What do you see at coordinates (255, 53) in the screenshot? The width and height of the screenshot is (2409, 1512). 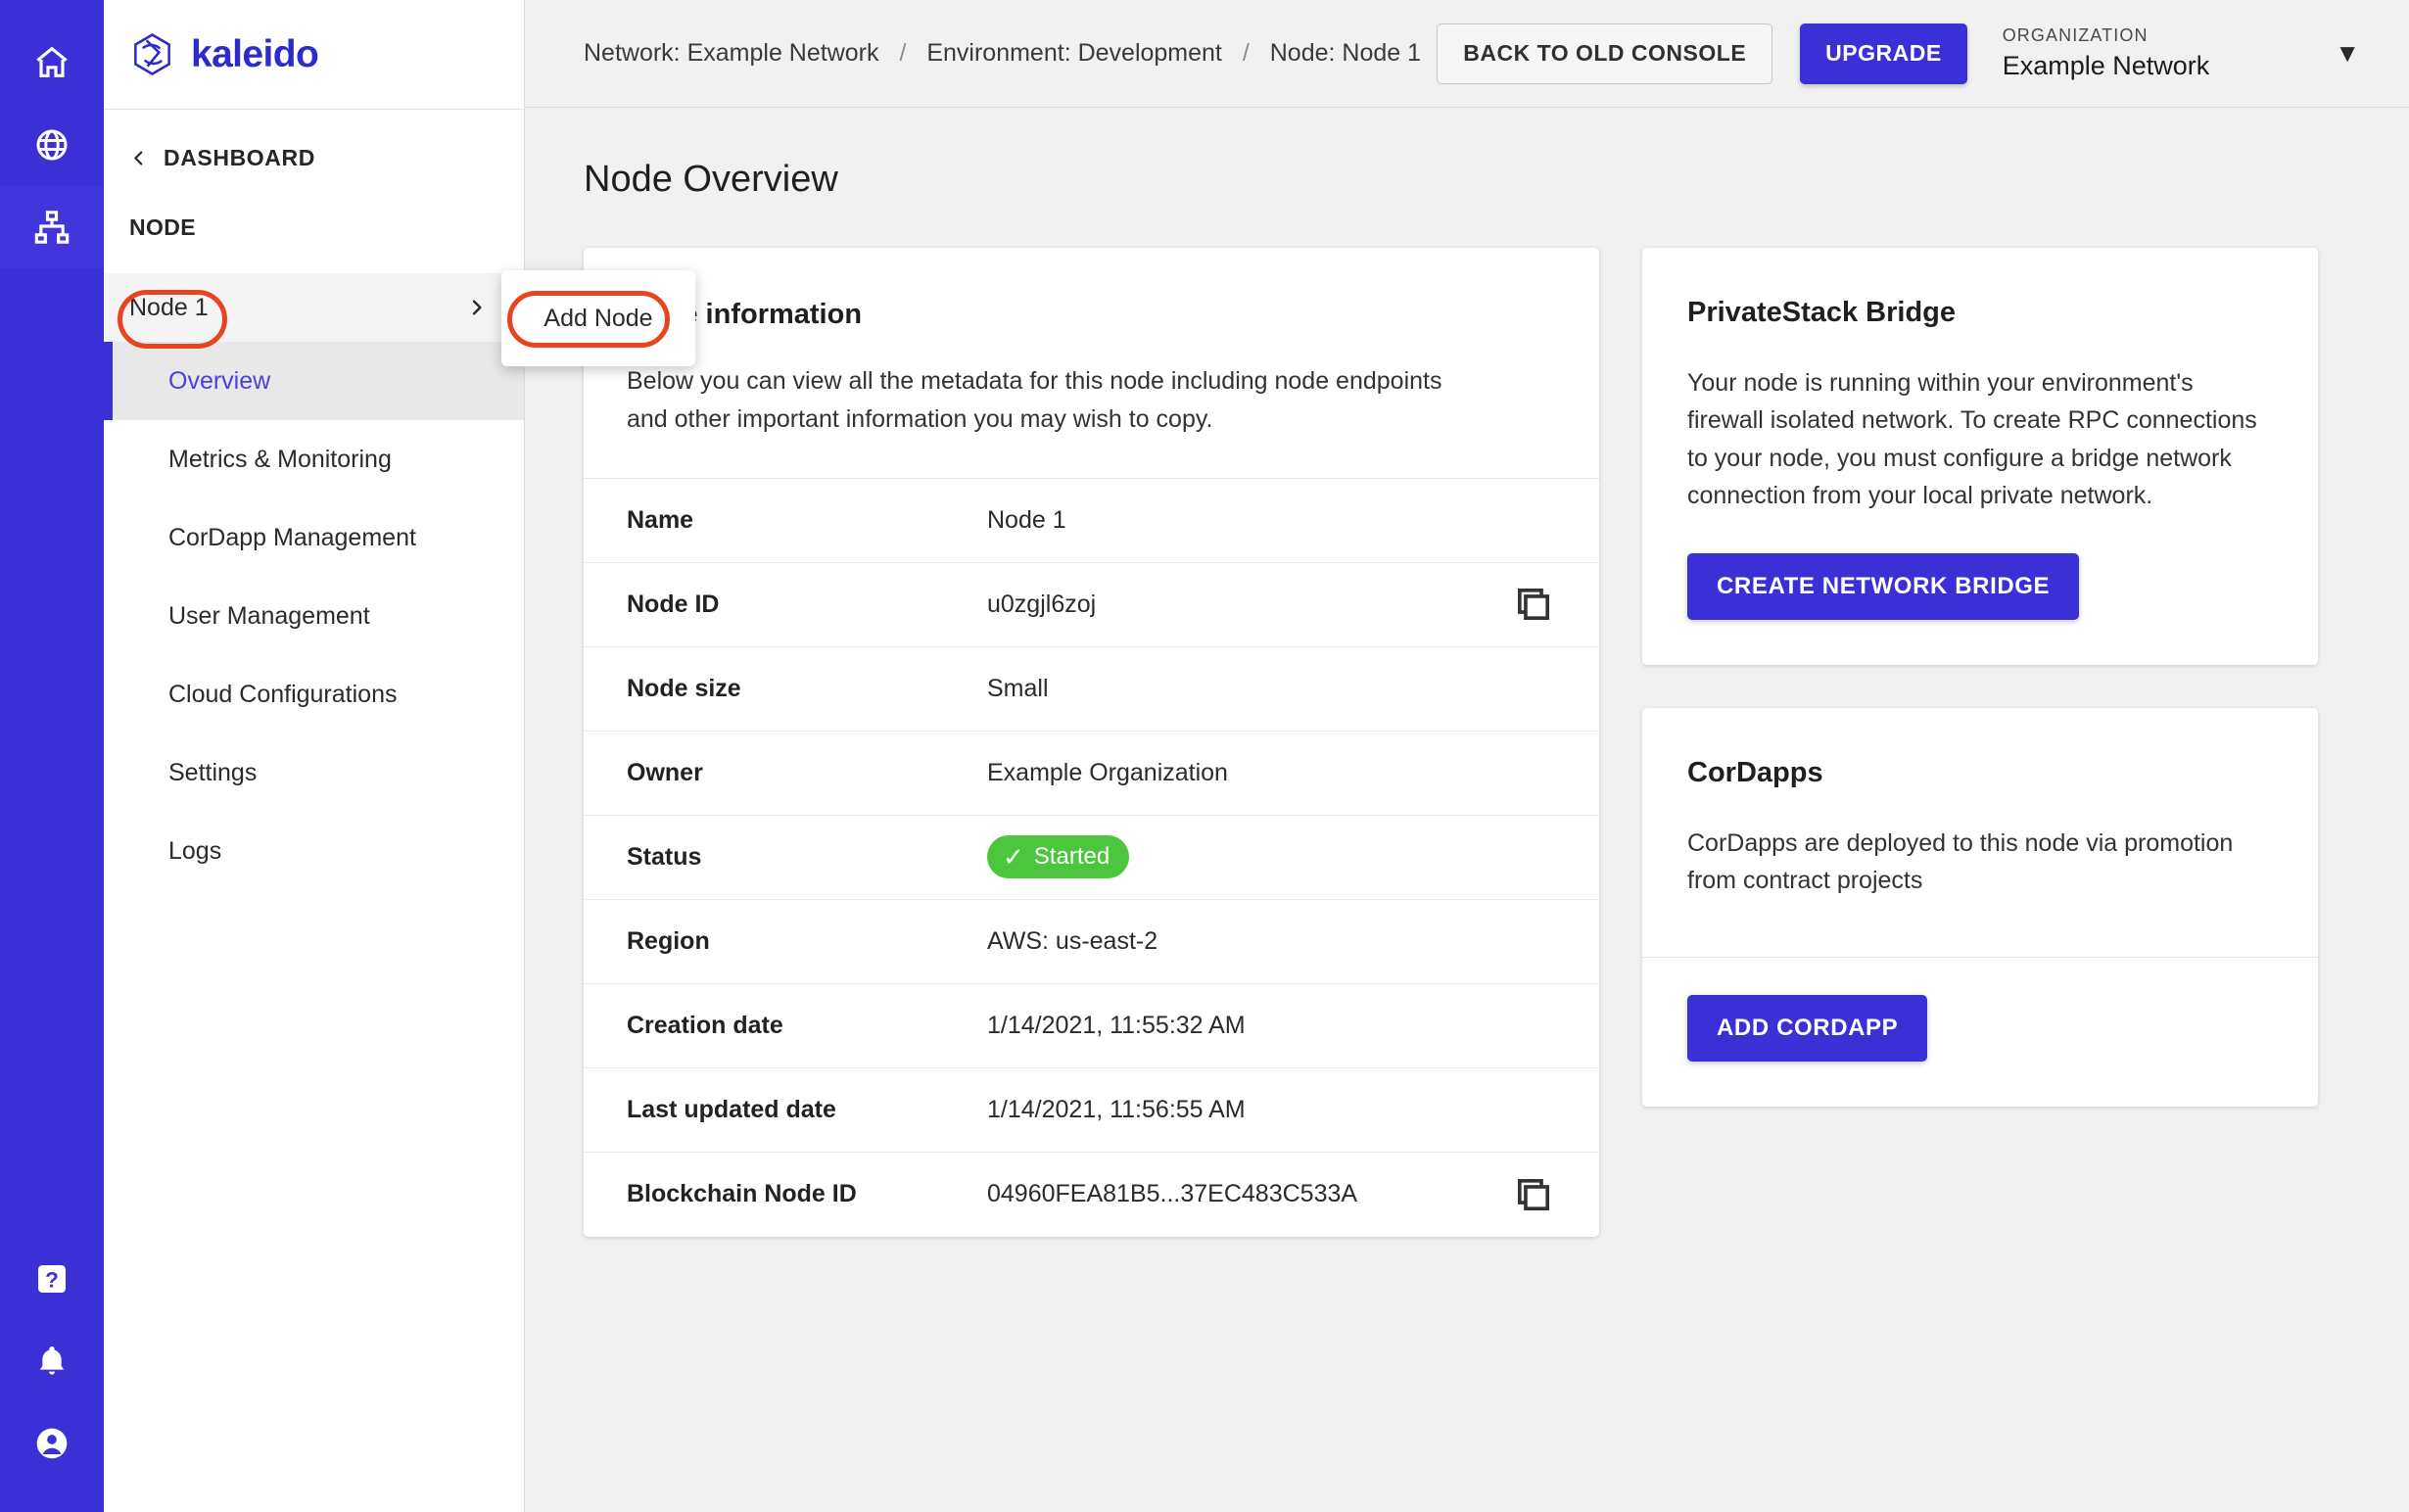 I see `brand-name: kaleido` at bounding box center [255, 53].